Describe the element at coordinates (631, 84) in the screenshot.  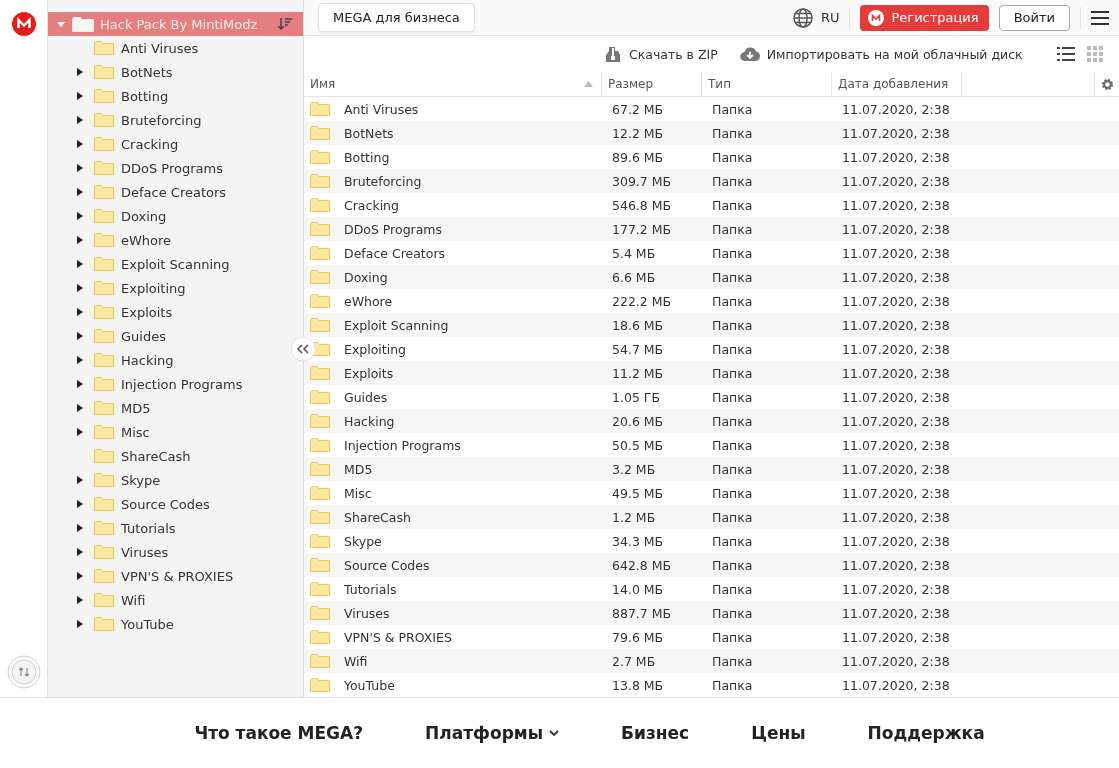
I see `column-header: Размер` at that location.